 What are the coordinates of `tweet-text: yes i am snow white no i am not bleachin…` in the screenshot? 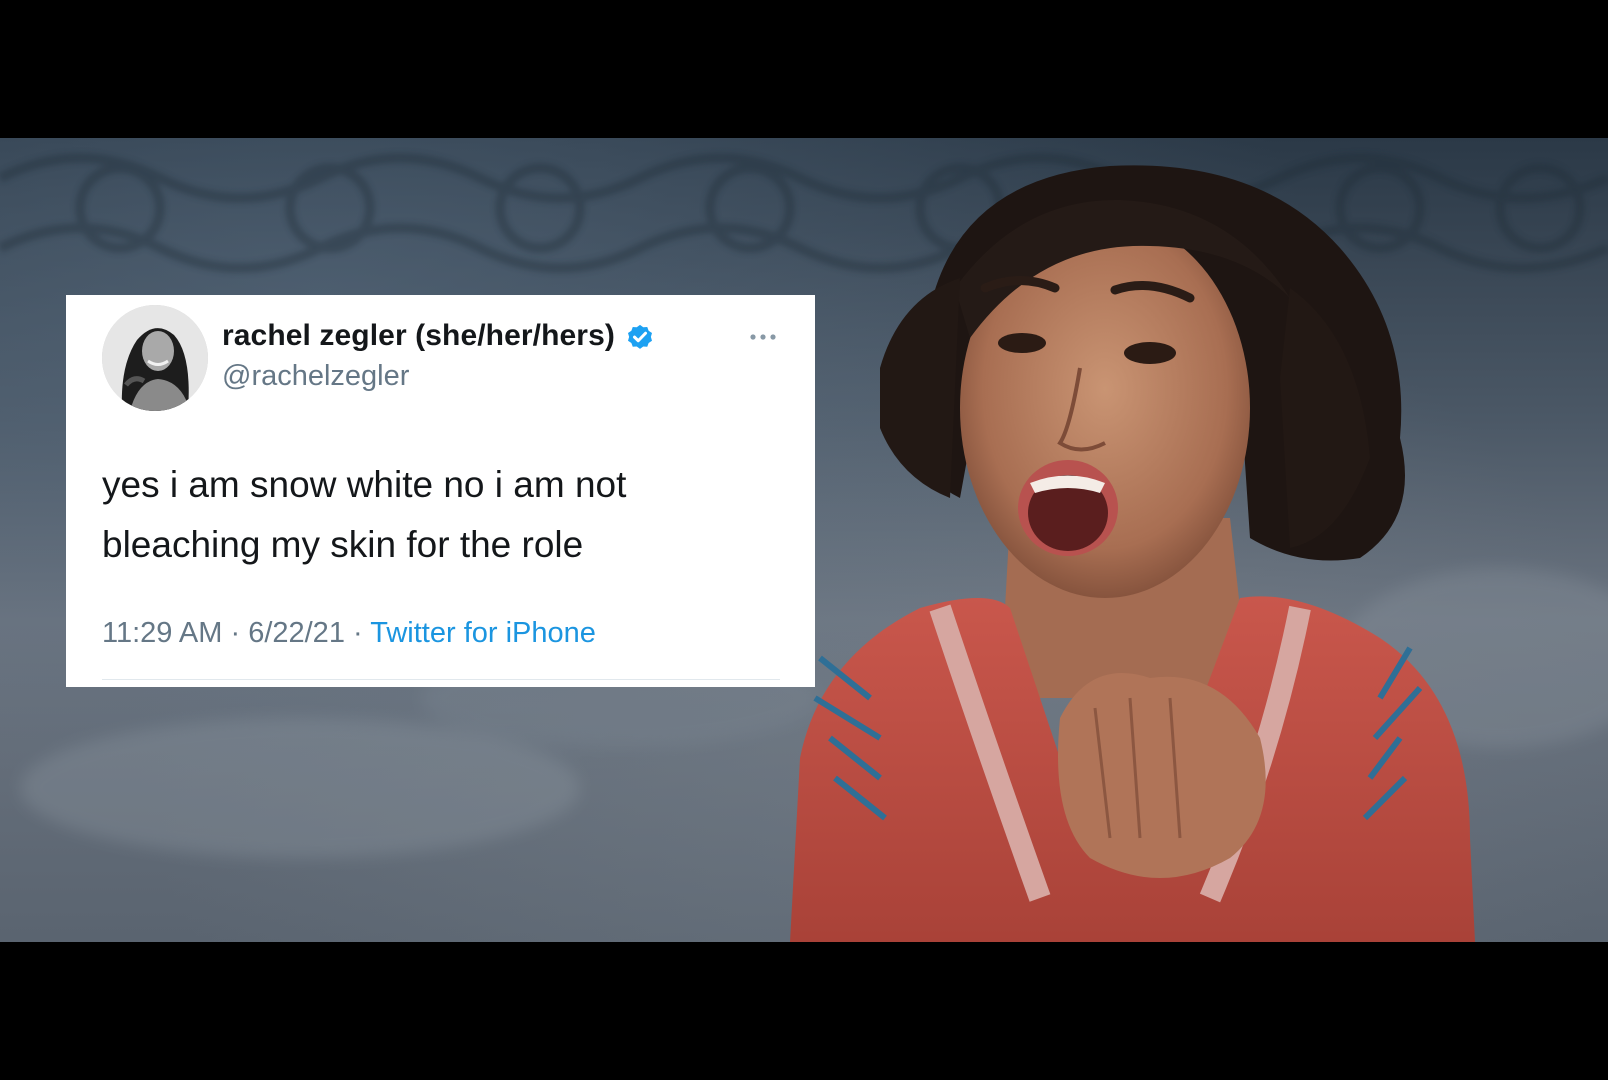 It's located at (442, 515).